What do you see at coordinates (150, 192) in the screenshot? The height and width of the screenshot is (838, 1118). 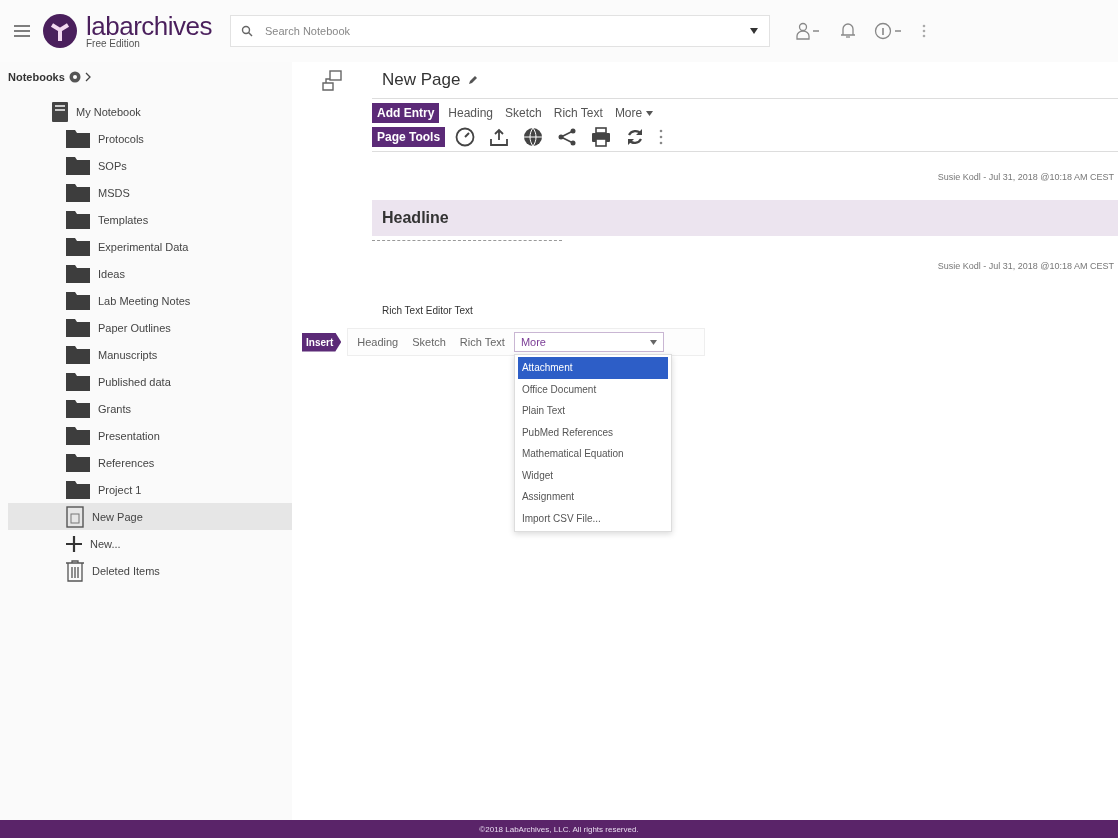 I see `sidebar-item: MSDS` at bounding box center [150, 192].